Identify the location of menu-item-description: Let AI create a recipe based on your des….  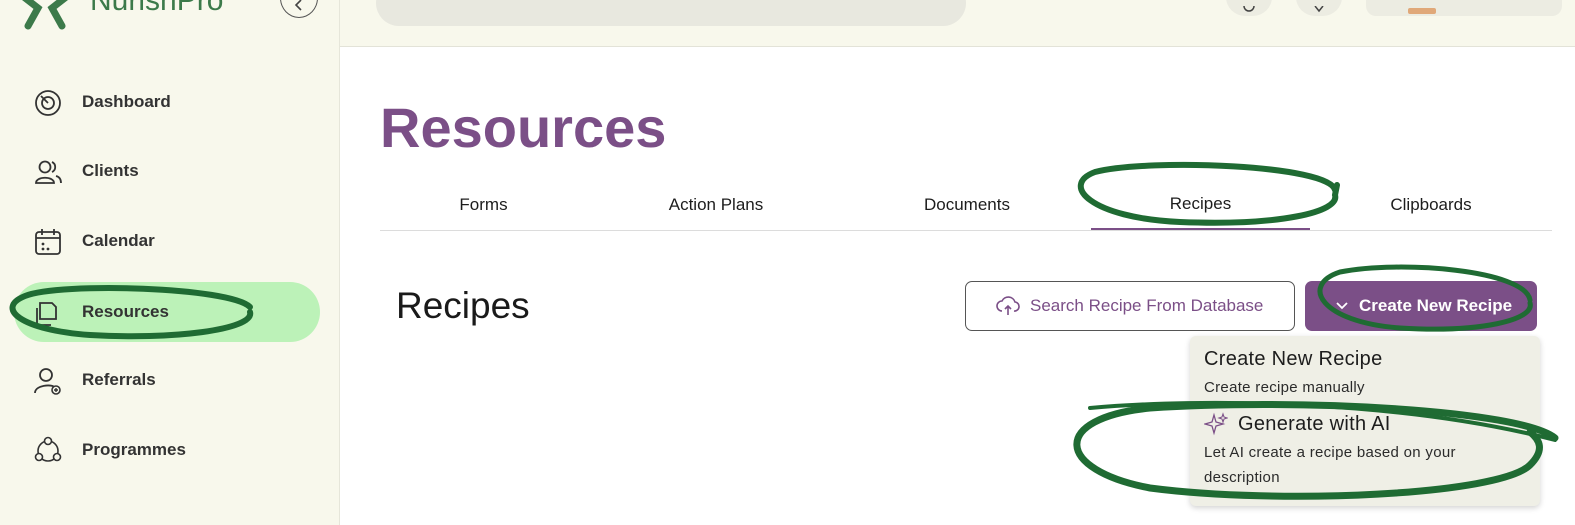
(1330, 465).